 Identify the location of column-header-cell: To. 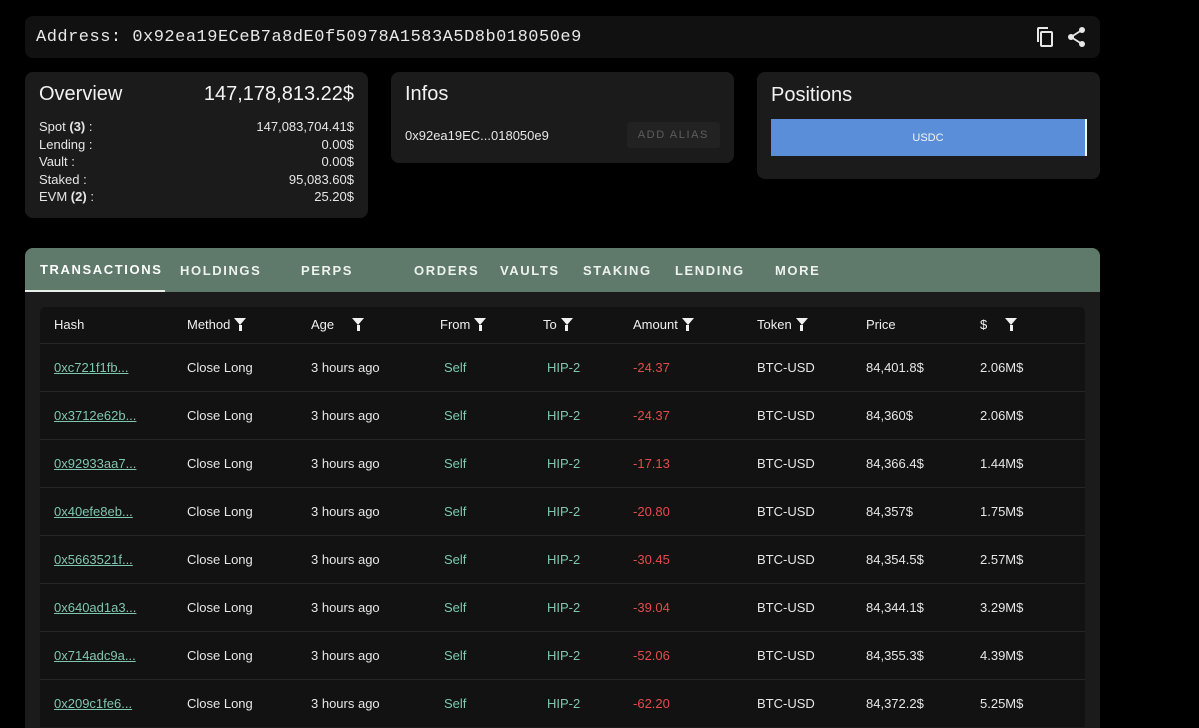
(558, 324).